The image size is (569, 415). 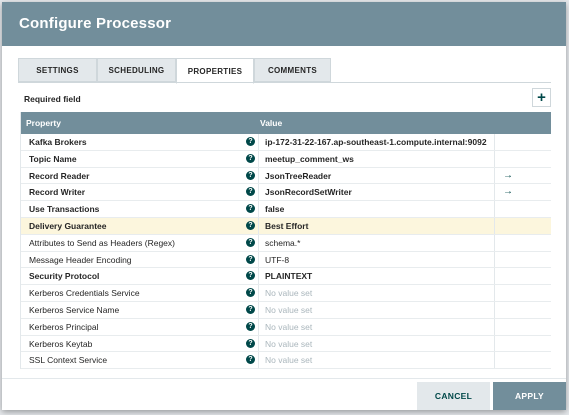 I want to click on table-row: Kerberos Principal? No value set, so click(x=286, y=327).